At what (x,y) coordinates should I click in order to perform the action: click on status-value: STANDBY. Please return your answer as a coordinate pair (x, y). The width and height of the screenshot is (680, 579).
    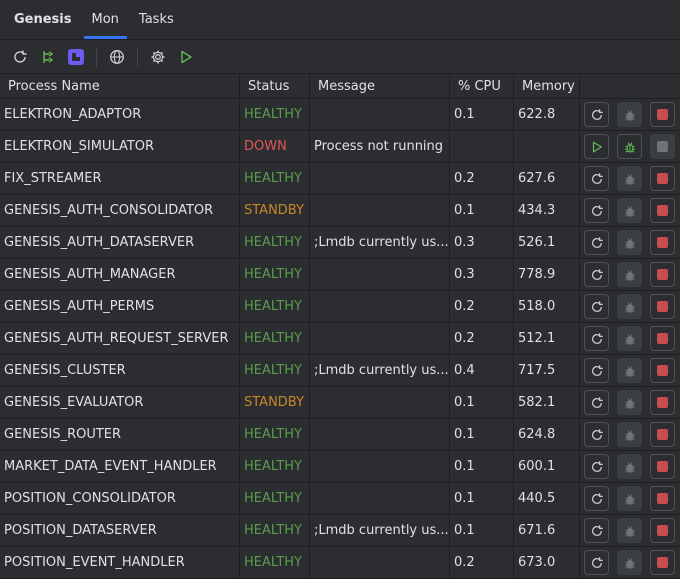
    Looking at the image, I should click on (275, 402).